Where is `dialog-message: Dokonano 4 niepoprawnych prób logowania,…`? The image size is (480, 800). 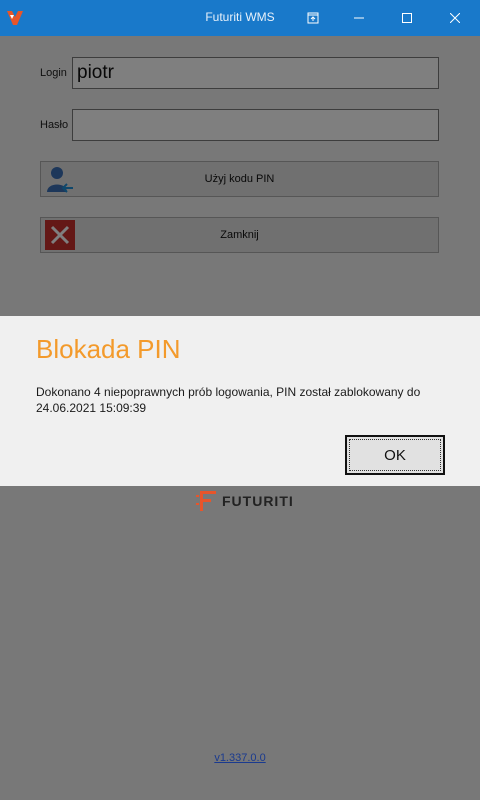
dialog-message: Dokonano 4 niepoprawnych prób logowania,… is located at coordinates (228, 400).